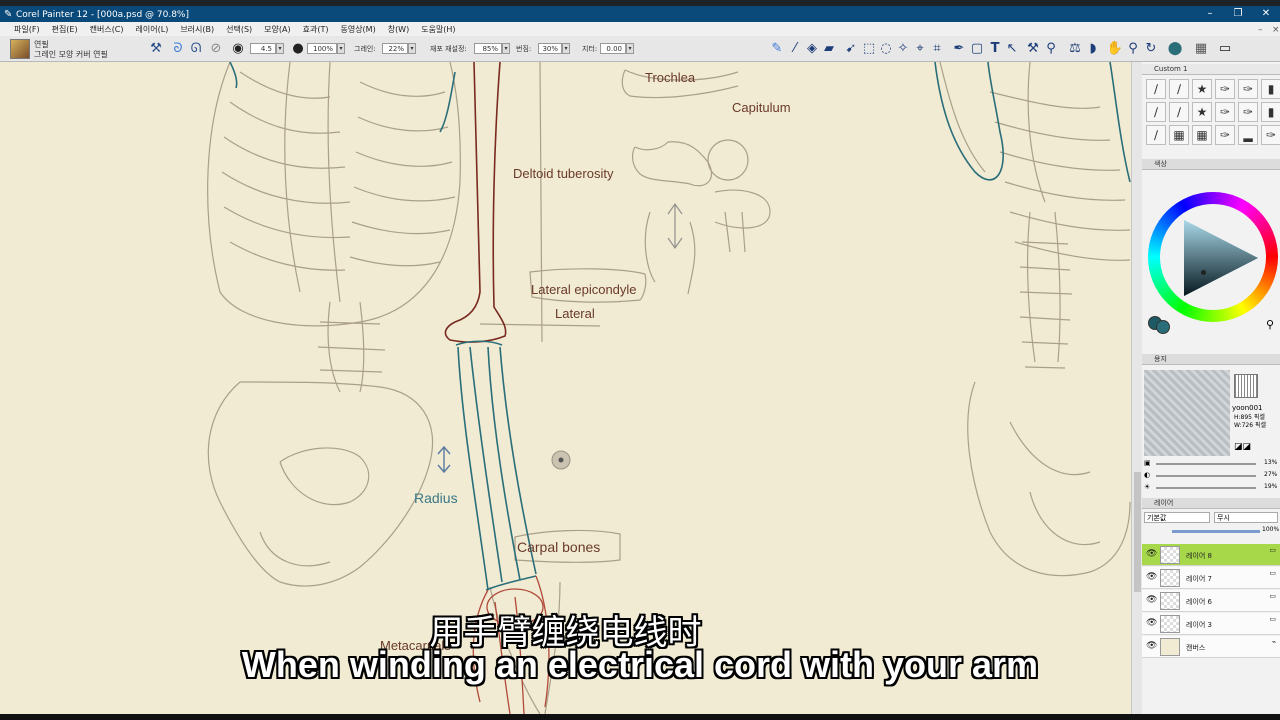 The height and width of the screenshot is (720, 1280). I want to click on layer-row: 👁 레이어 3 ▭, so click(1211, 624).